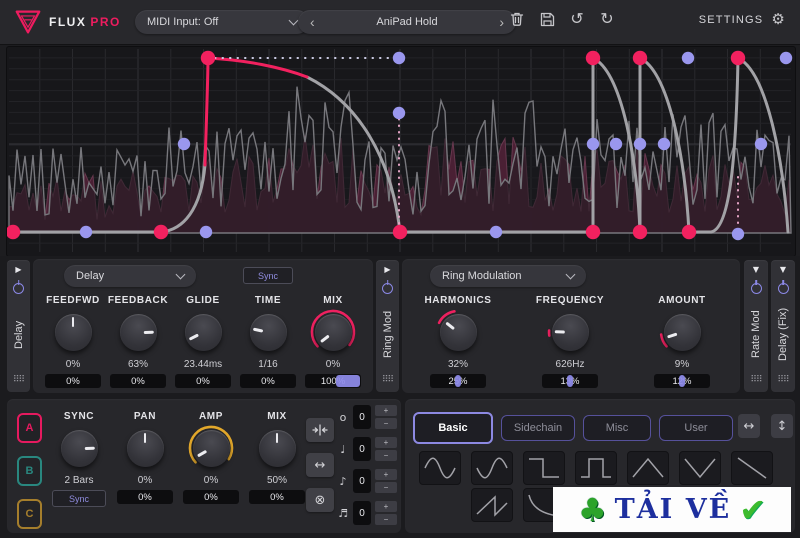  What do you see at coordinates (749, 426) in the screenshot?
I see `flip-horizontal-button: ↔` at bounding box center [749, 426].